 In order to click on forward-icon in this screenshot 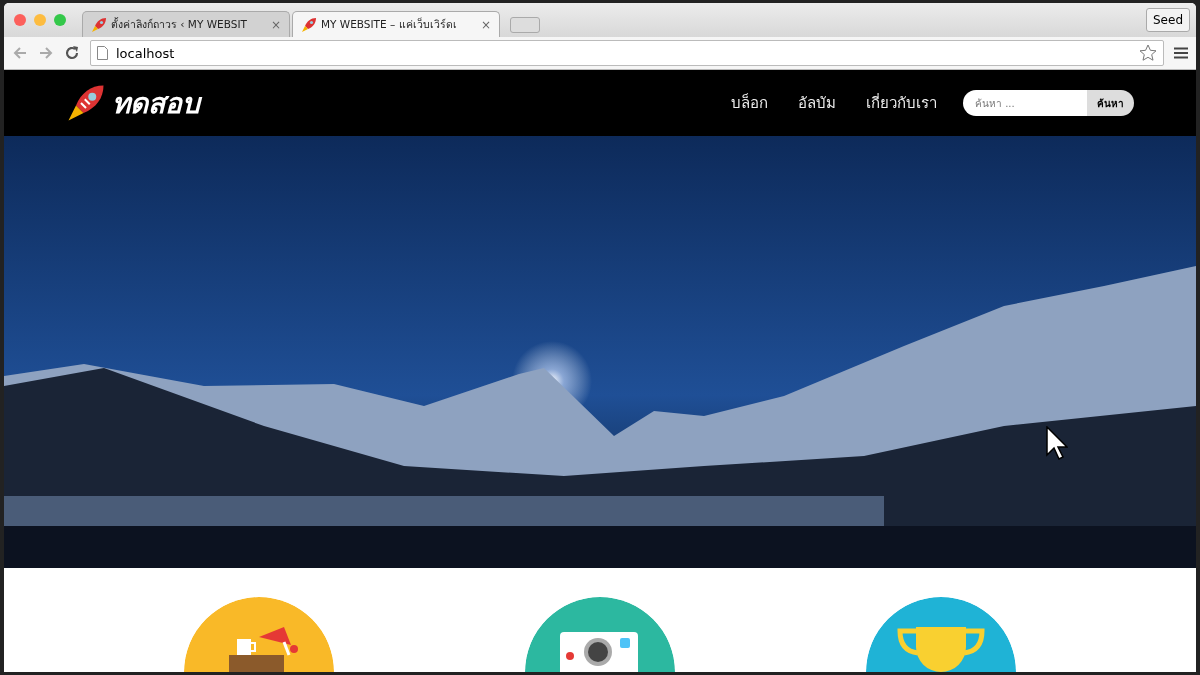, I will do `click(46, 53)`.